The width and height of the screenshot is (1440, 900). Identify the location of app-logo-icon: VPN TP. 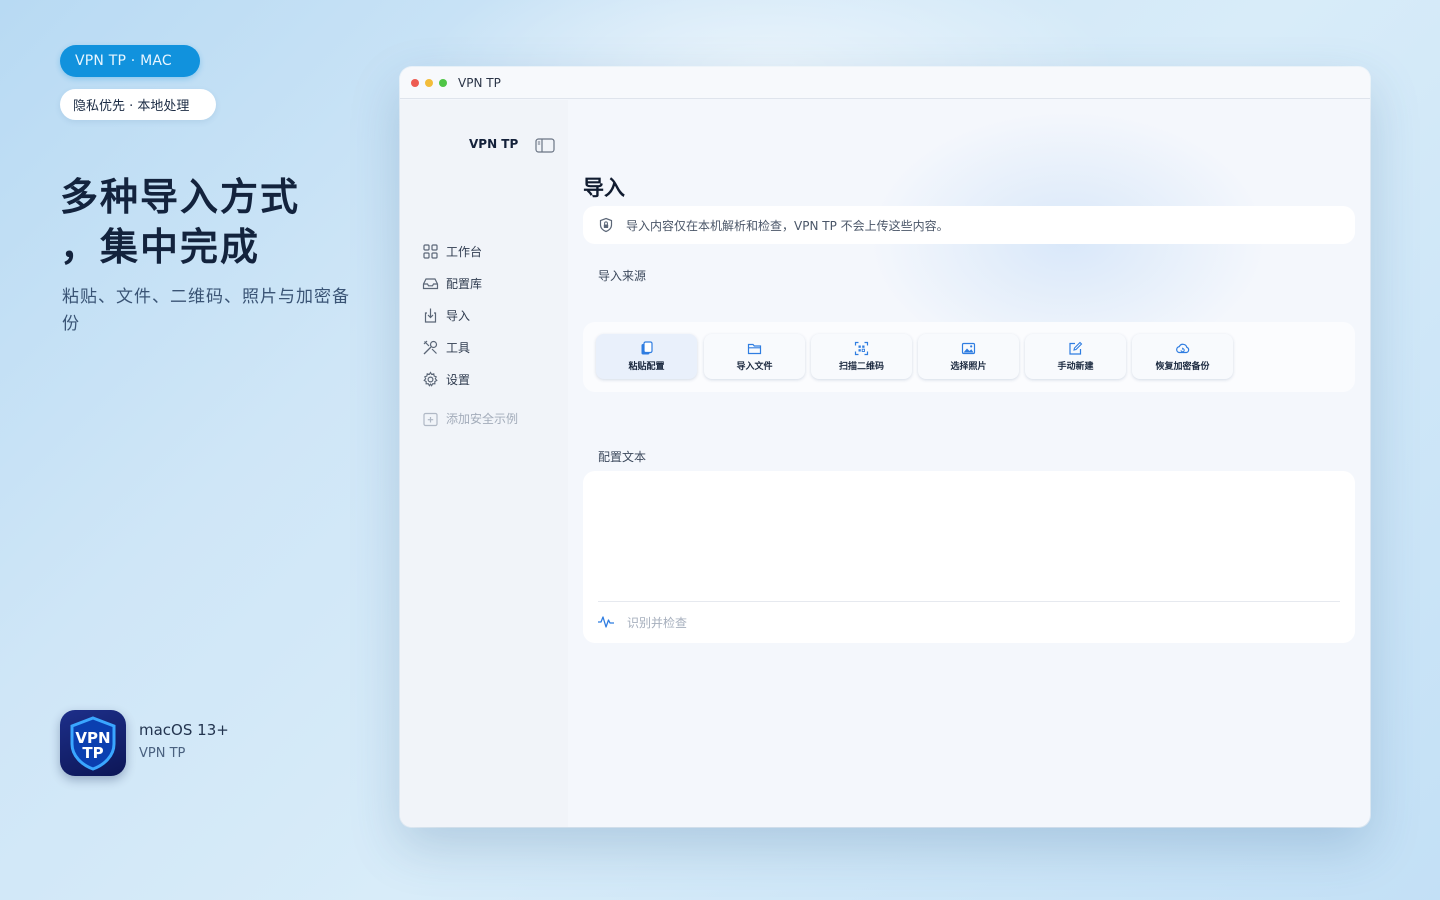
(93, 743).